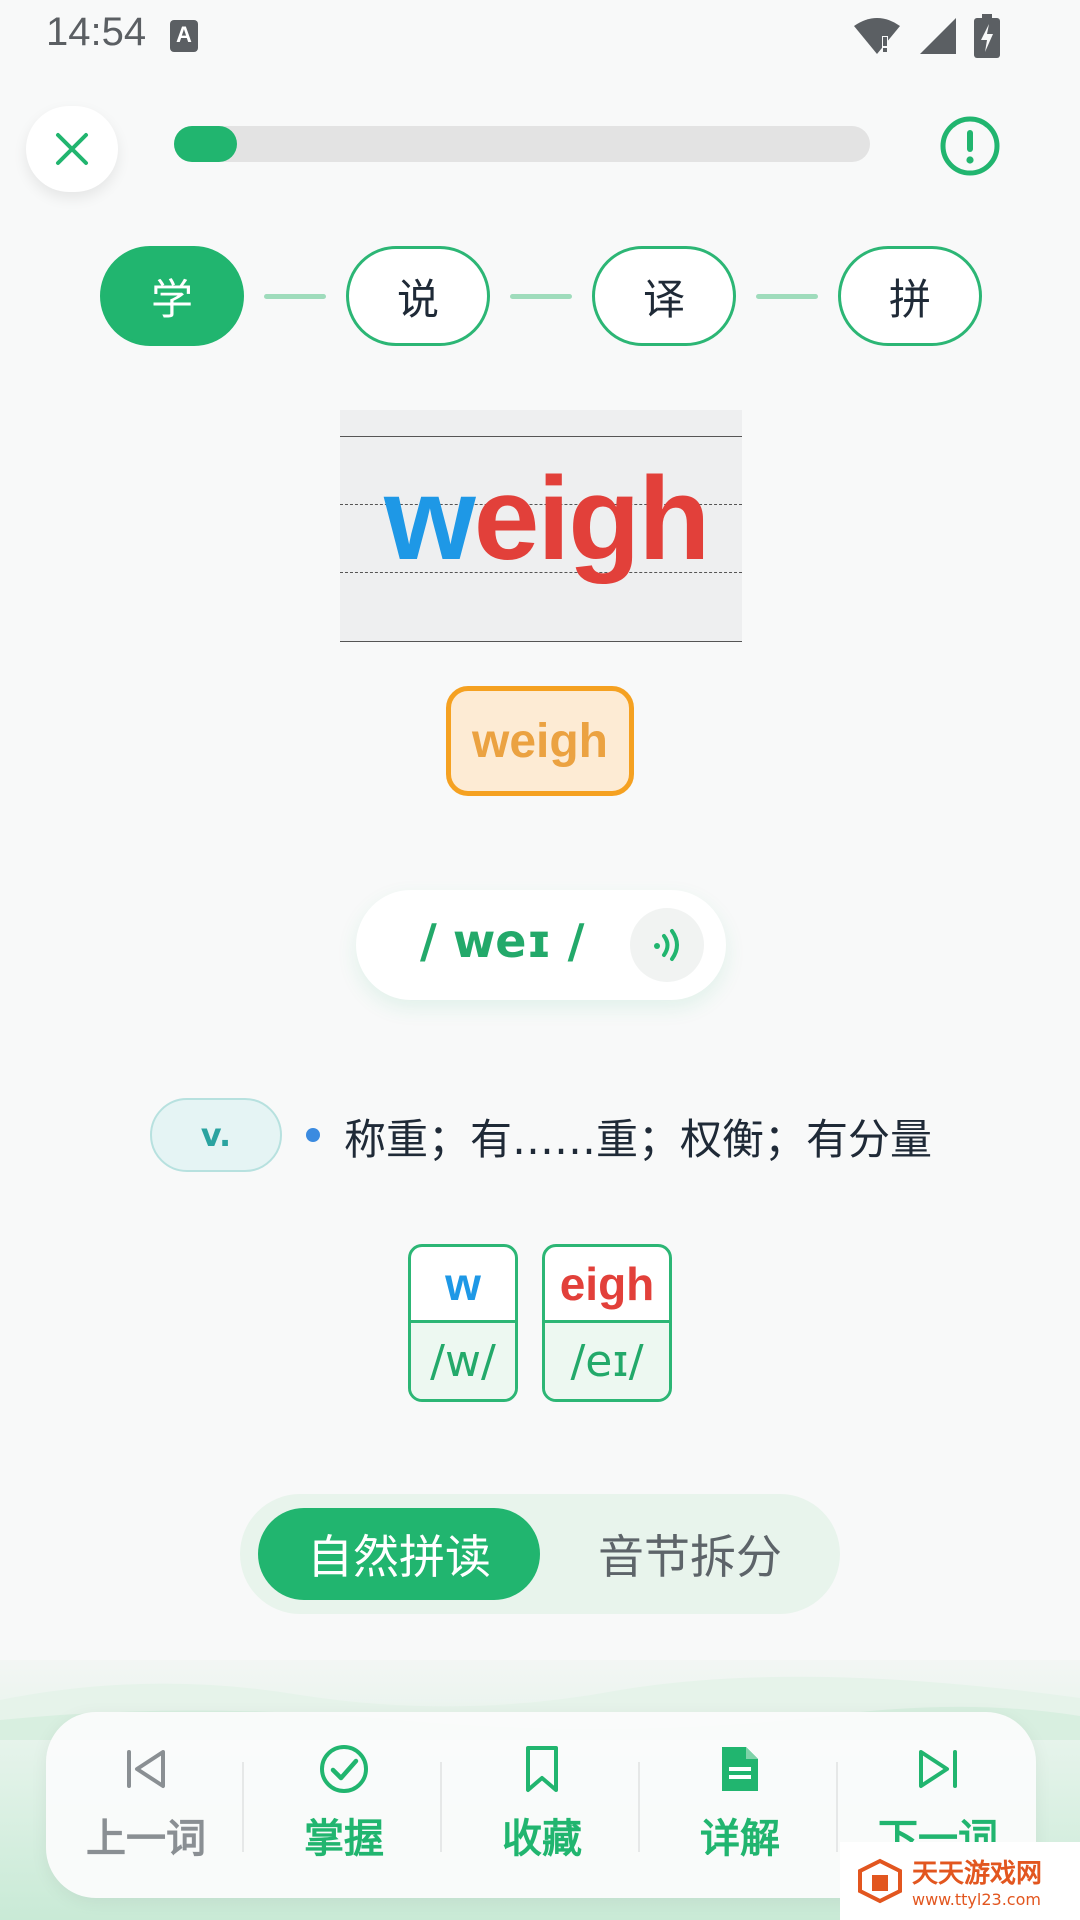  I want to click on document-icon, so click(740, 1769).